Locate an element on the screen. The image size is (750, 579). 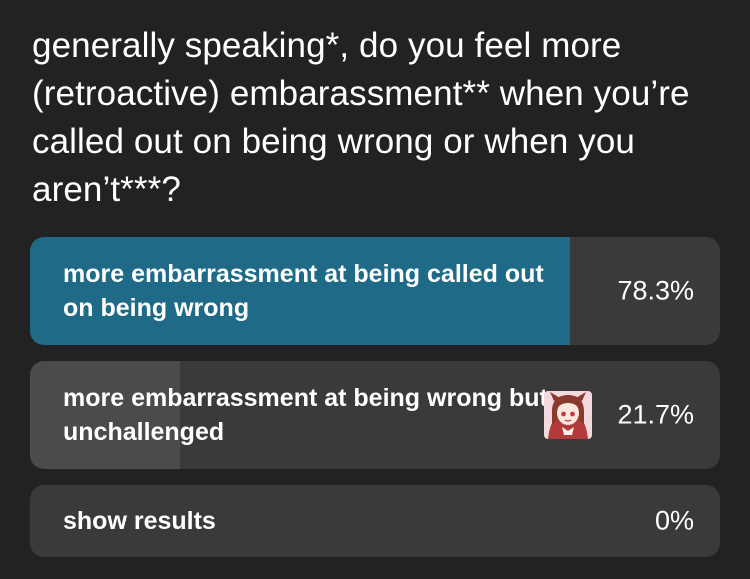
poll-option-percent: 21.7% is located at coordinates (655, 414).